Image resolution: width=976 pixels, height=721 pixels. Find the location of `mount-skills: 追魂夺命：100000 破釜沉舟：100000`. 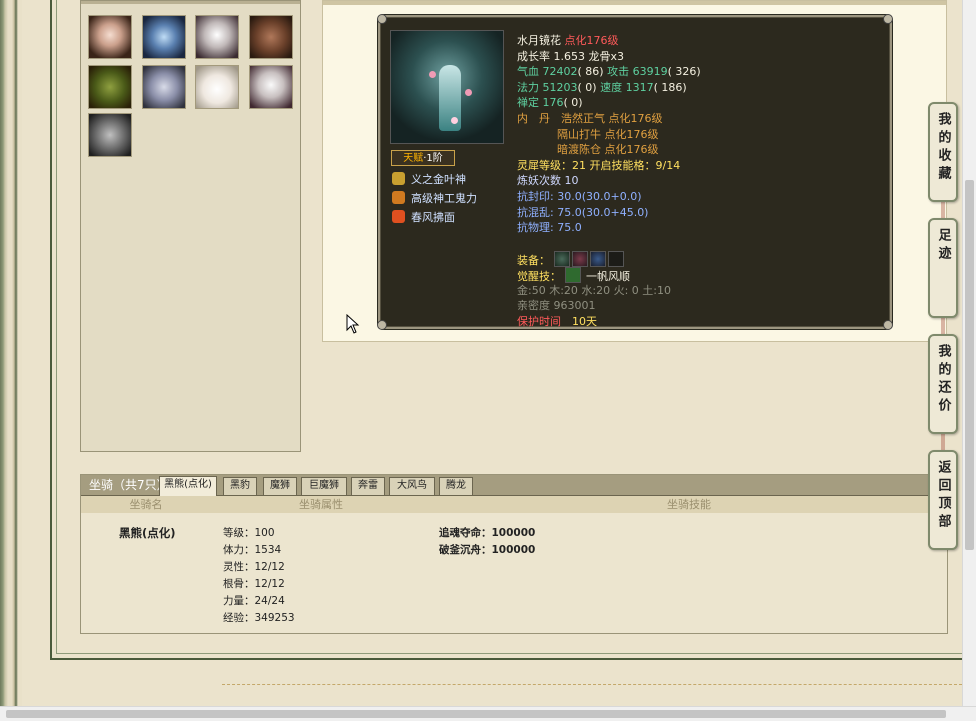

mount-skills: 追魂夺命：100000 破釜沉舟：100000 is located at coordinates (487, 541).